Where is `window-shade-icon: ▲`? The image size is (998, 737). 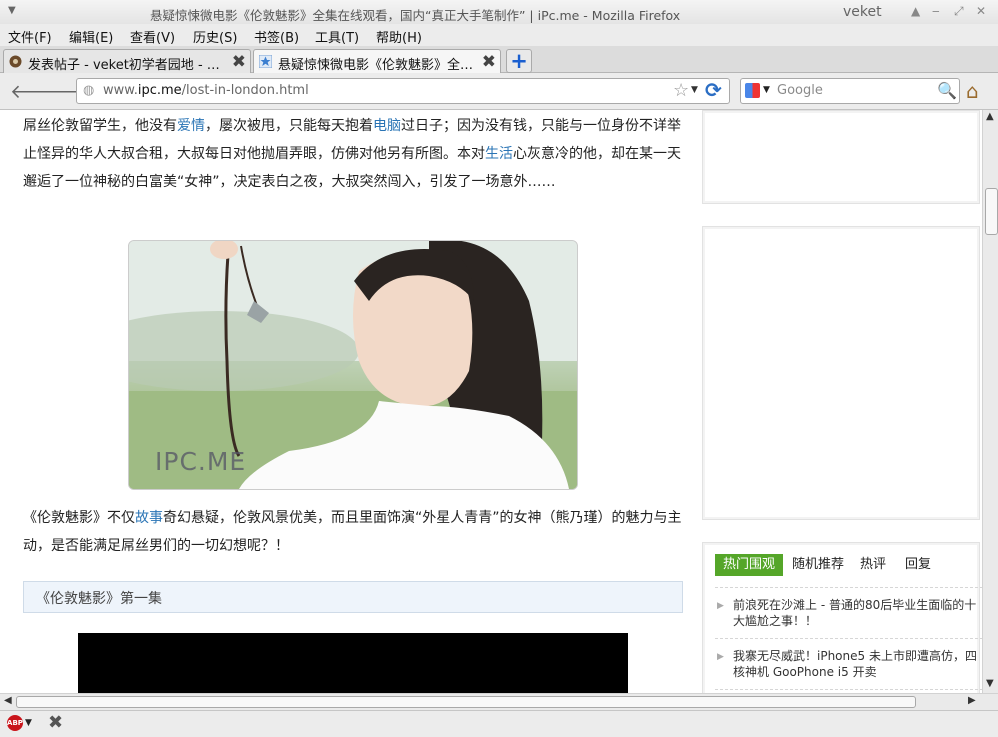
window-shade-icon: ▲ is located at coordinates (915, 11).